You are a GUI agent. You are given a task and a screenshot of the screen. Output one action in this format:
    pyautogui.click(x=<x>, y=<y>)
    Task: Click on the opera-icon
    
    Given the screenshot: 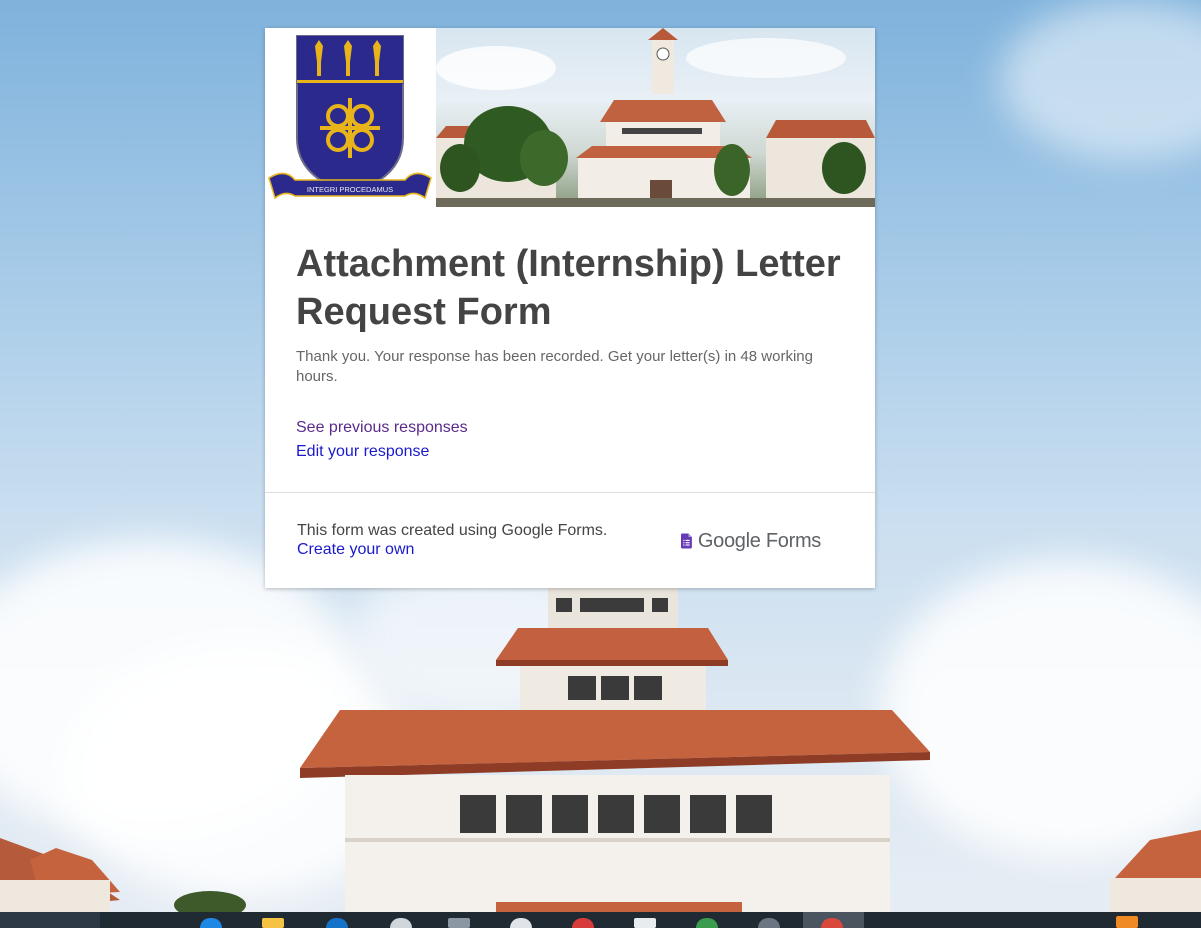 What is the action you would take?
    pyautogui.click(x=583, y=923)
    